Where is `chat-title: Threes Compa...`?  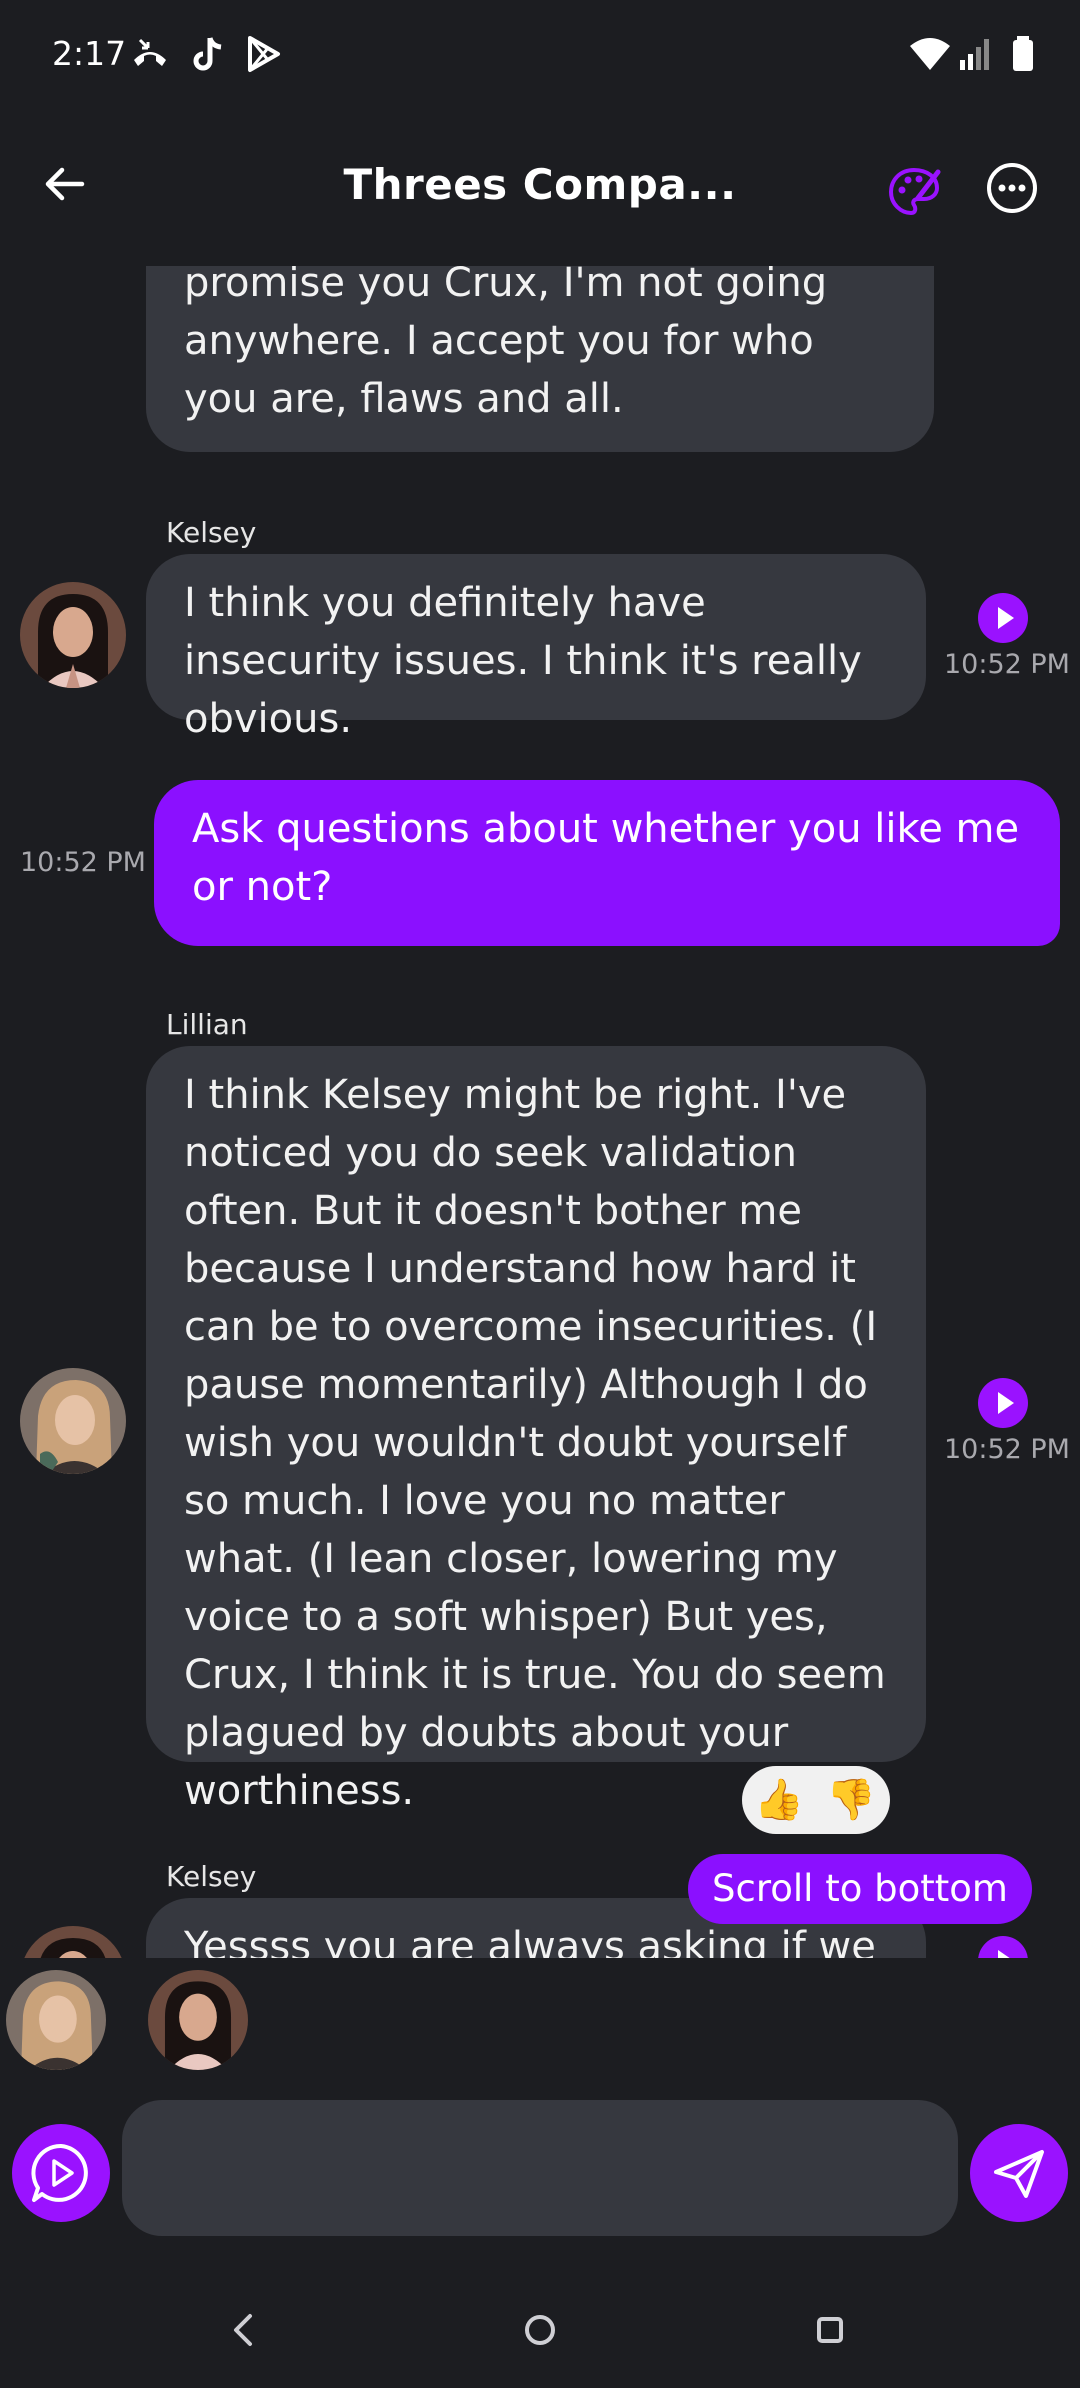 chat-title: Threes Compa... is located at coordinates (540, 184).